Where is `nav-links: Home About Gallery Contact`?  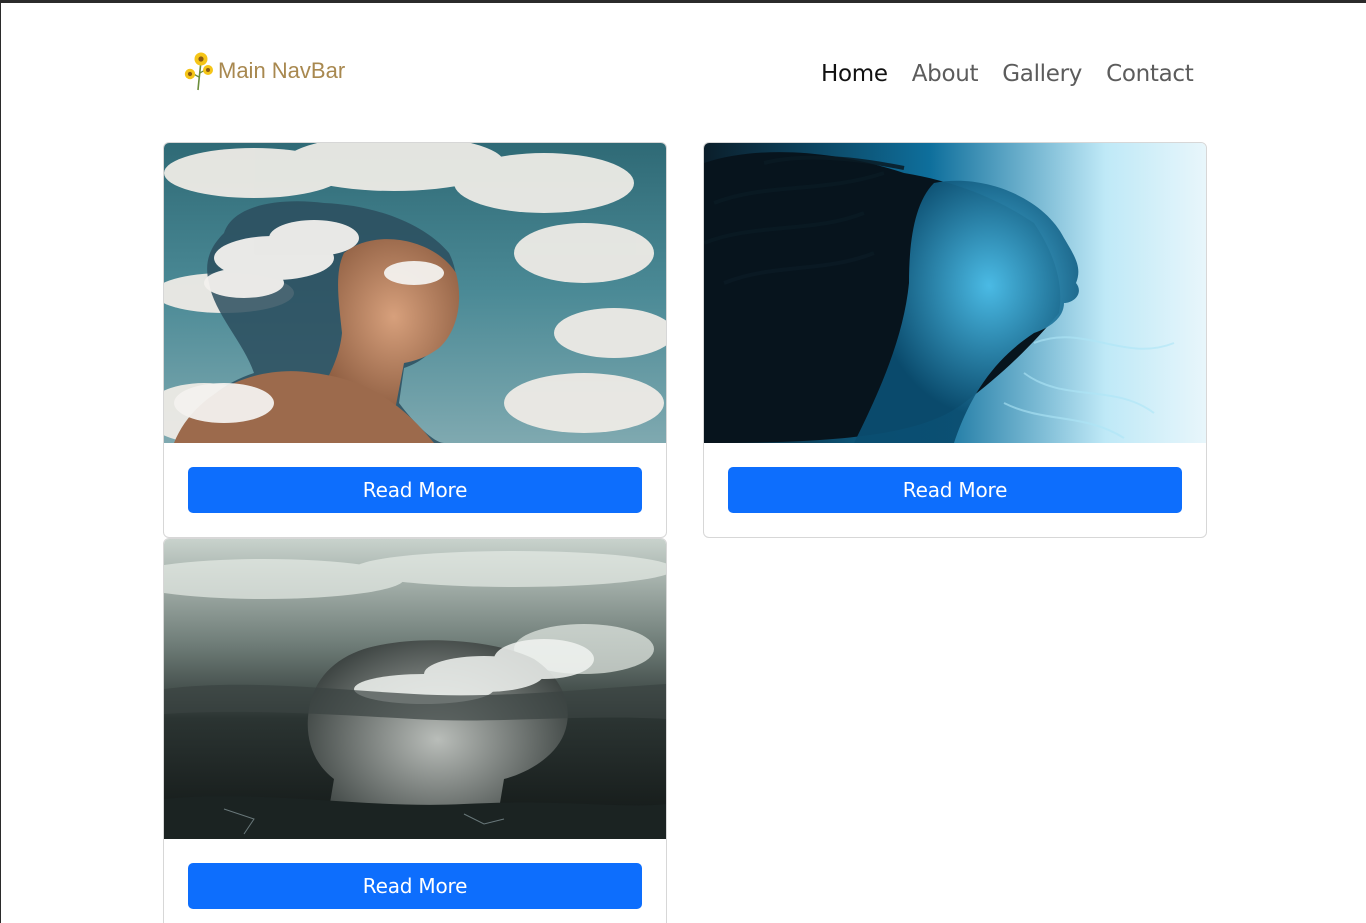 nav-links: Home About Gallery Contact is located at coordinates (1007, 74).